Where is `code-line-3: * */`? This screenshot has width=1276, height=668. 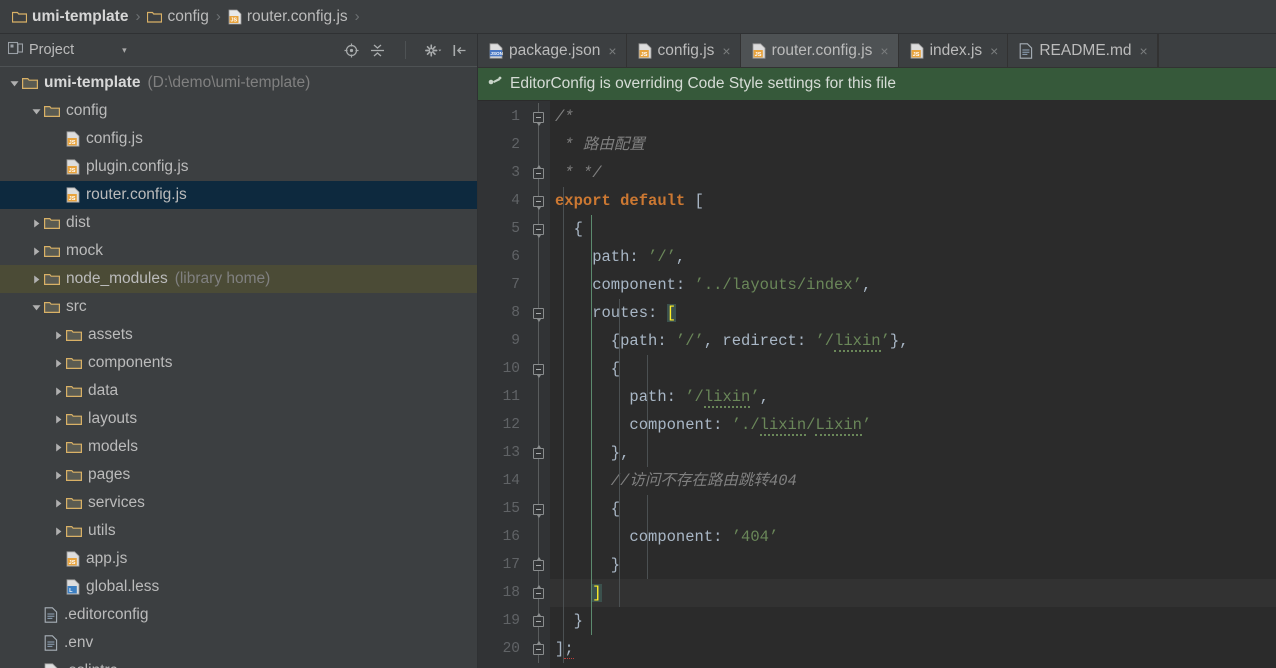
code-line-3: * */ is located at coordinates (913, 173).